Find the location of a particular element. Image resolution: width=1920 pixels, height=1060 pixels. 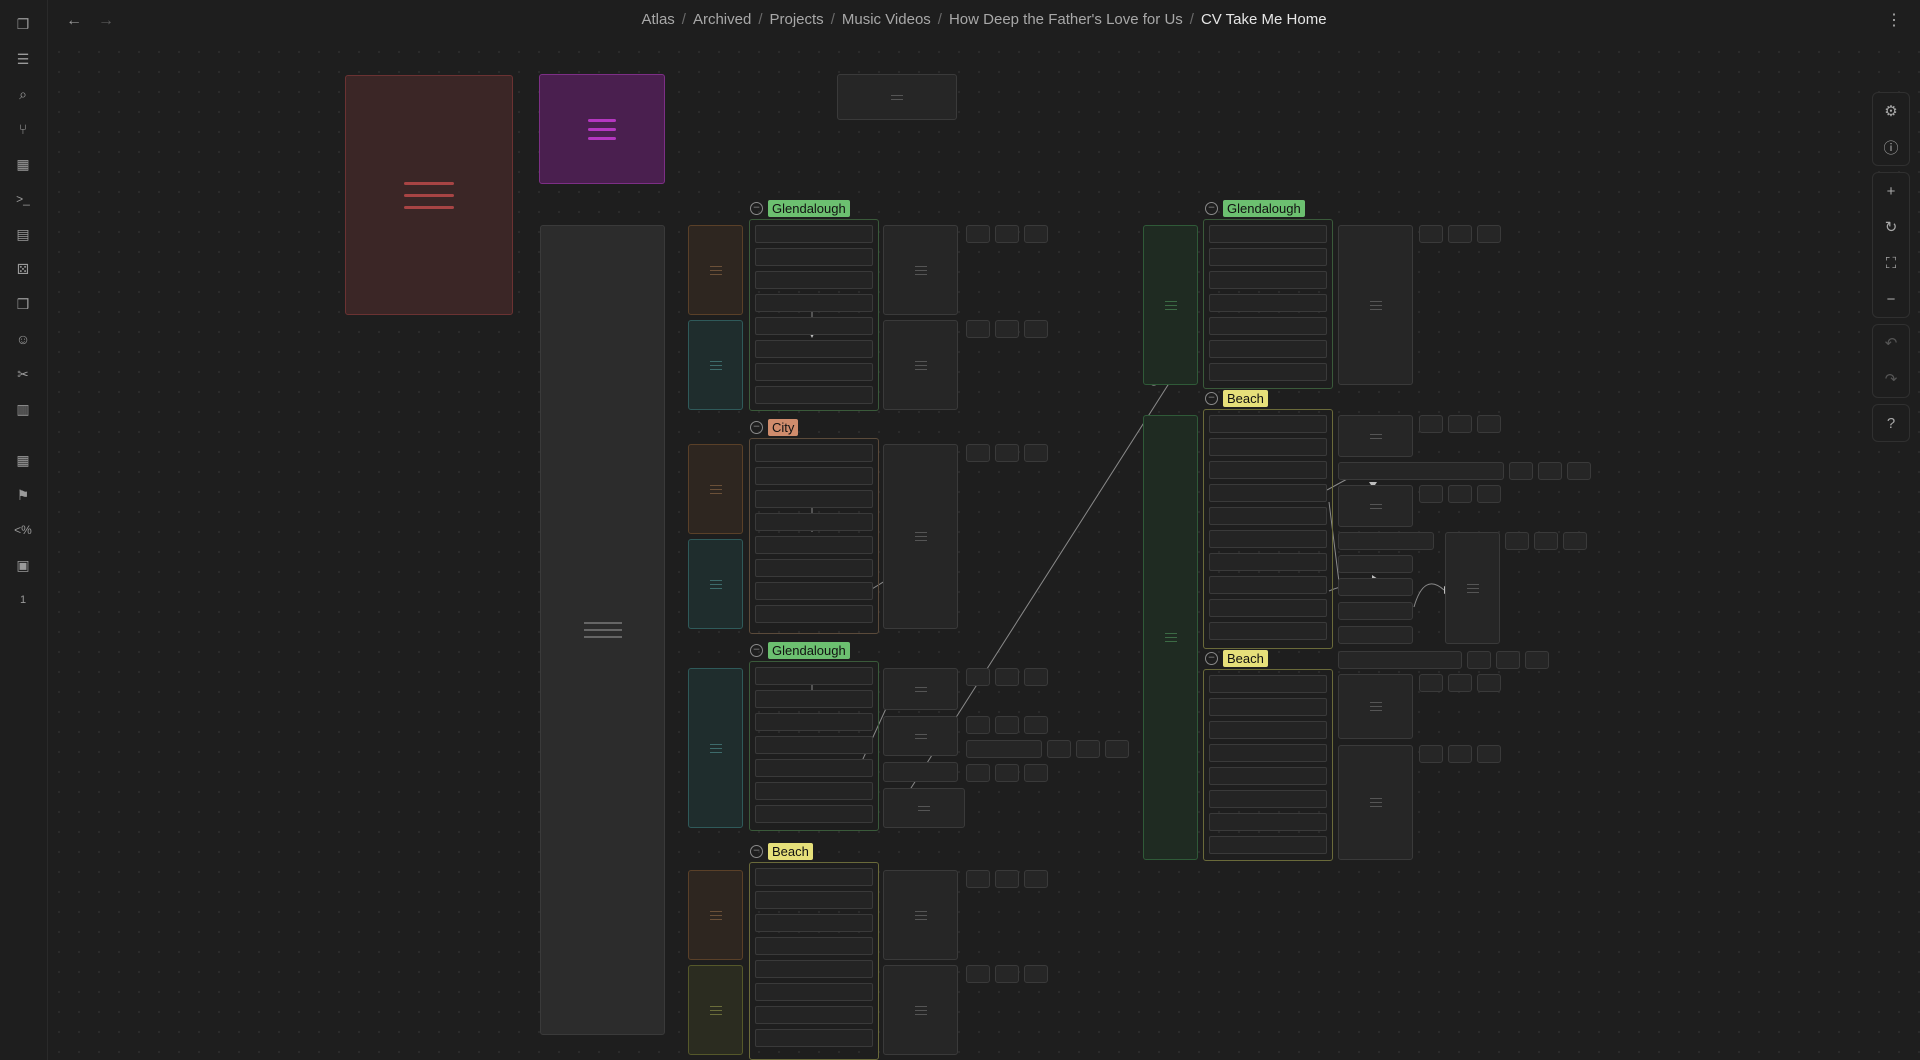

layout-icon: ▤ is located at coordinates (23, 234).